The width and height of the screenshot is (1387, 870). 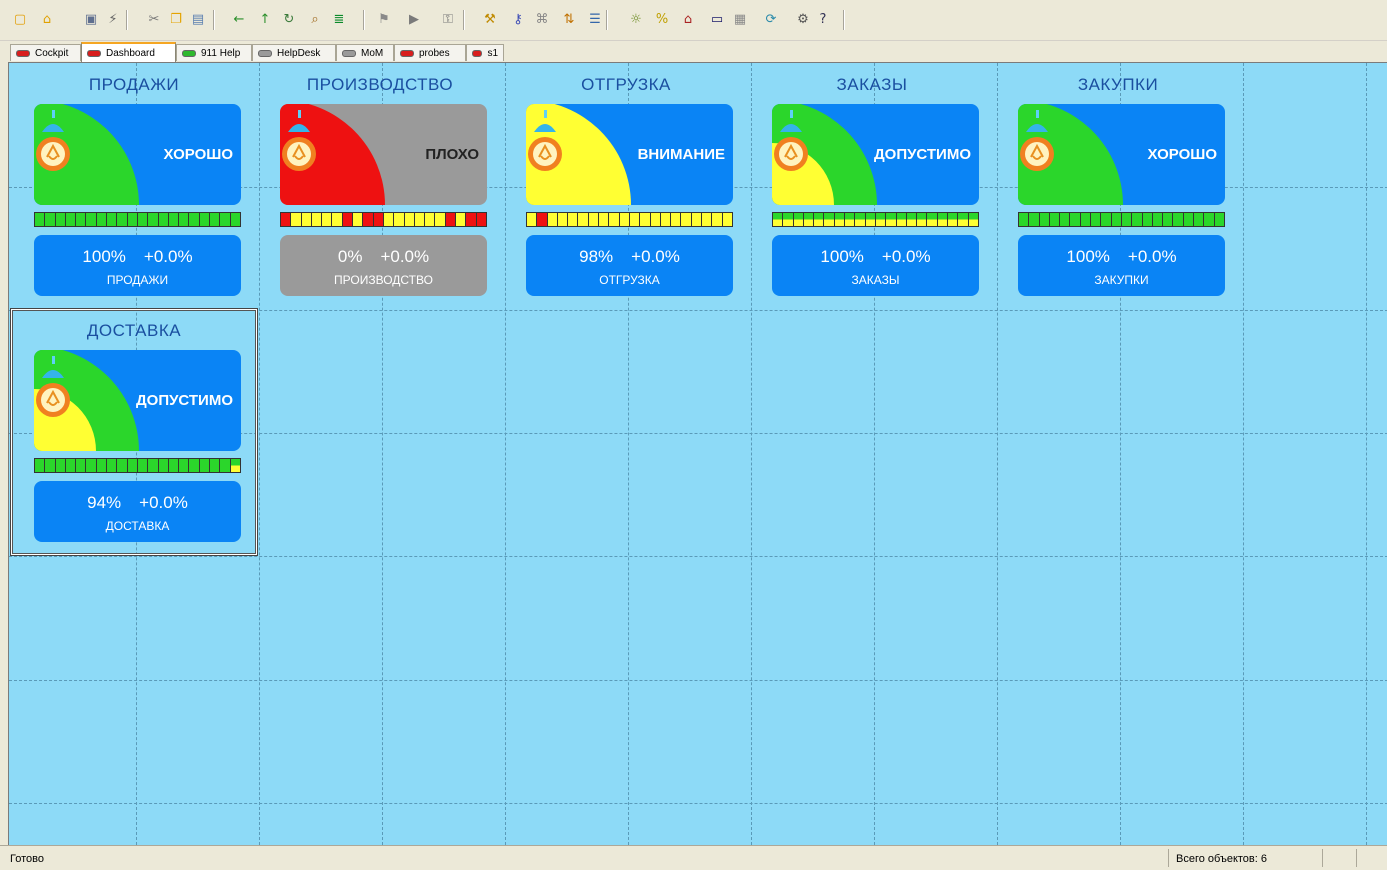 I want to click on percent-icon: %, so click(x=662, y=19).